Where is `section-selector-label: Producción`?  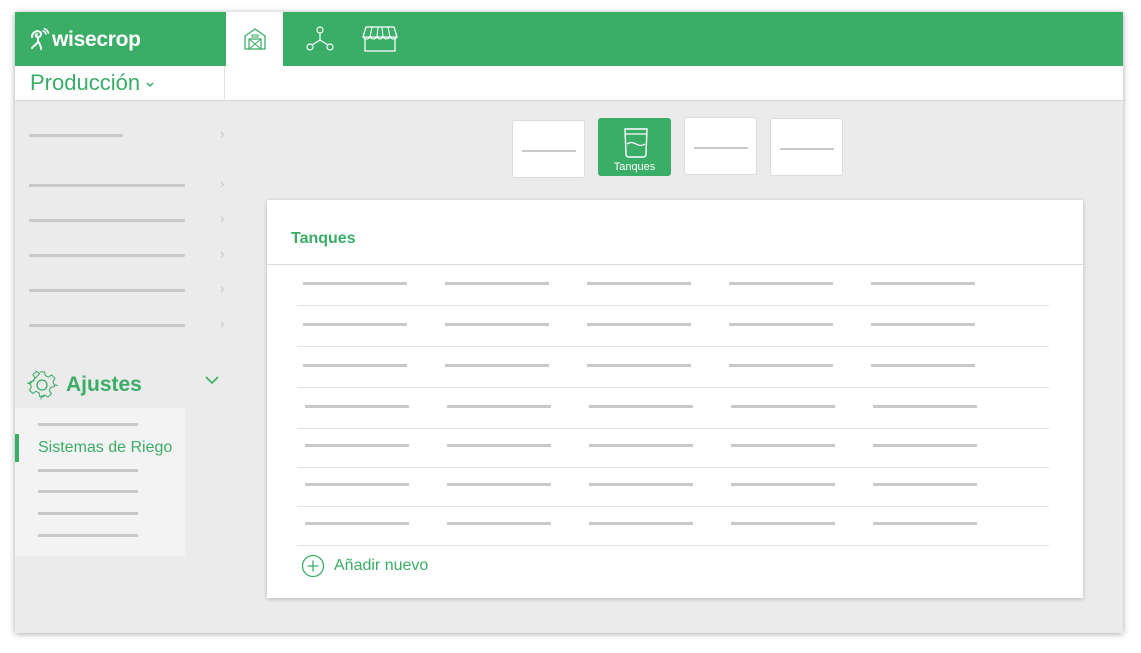
section-selector-label: Producción is located at coordinates (85, 82).